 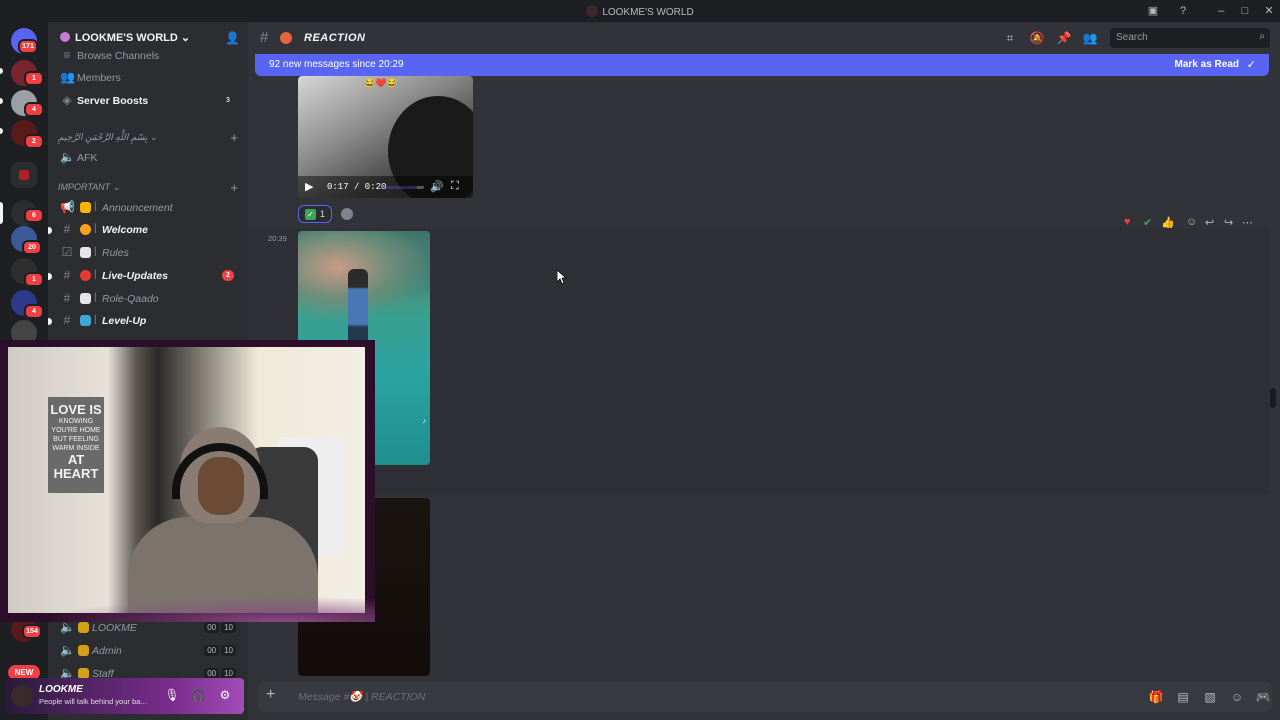 I want to click on channel-announcement: 📢 | Announcement, so click(x=148, y=208).